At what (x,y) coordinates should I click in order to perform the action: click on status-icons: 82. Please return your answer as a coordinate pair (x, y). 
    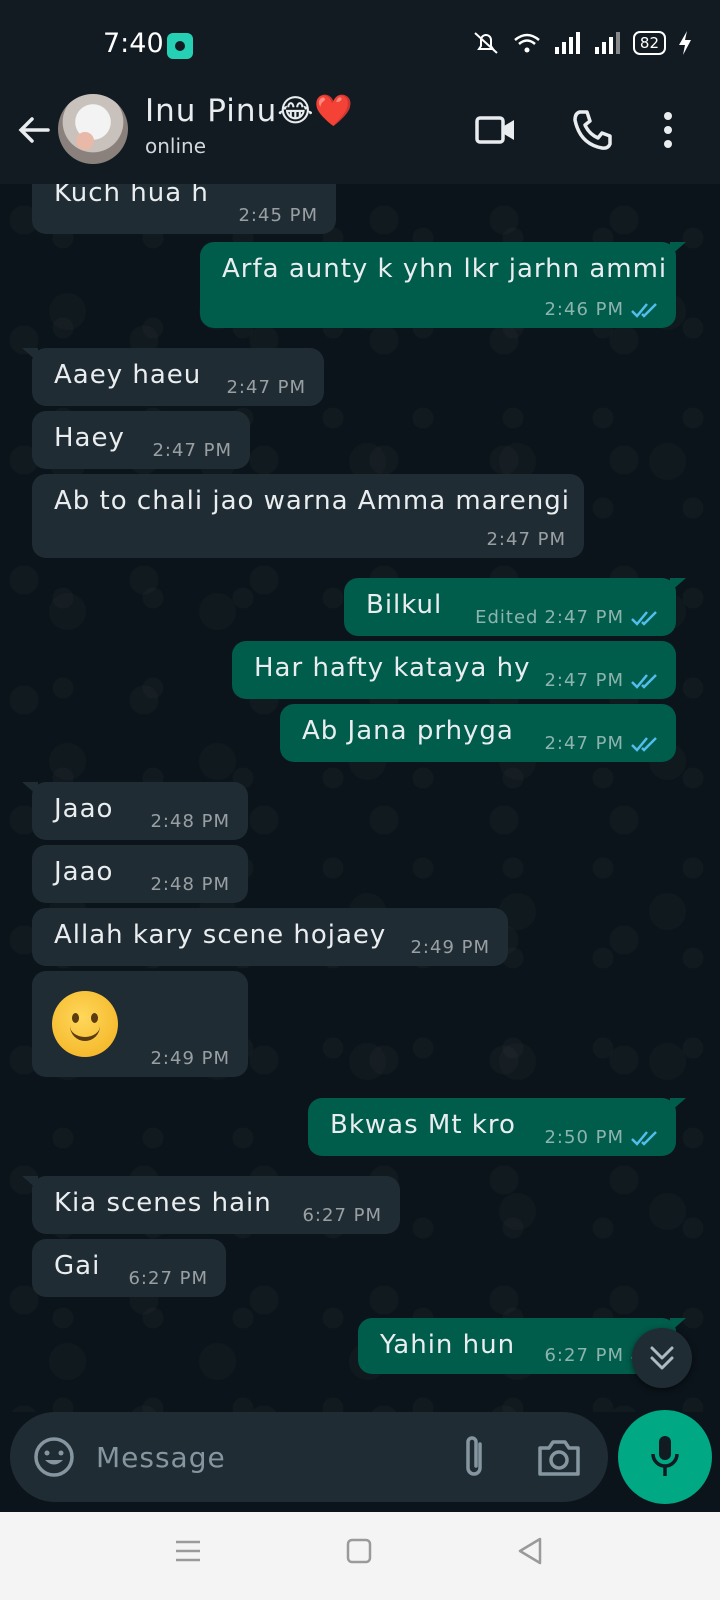
    Looking at the image, I should click on (581, 43).